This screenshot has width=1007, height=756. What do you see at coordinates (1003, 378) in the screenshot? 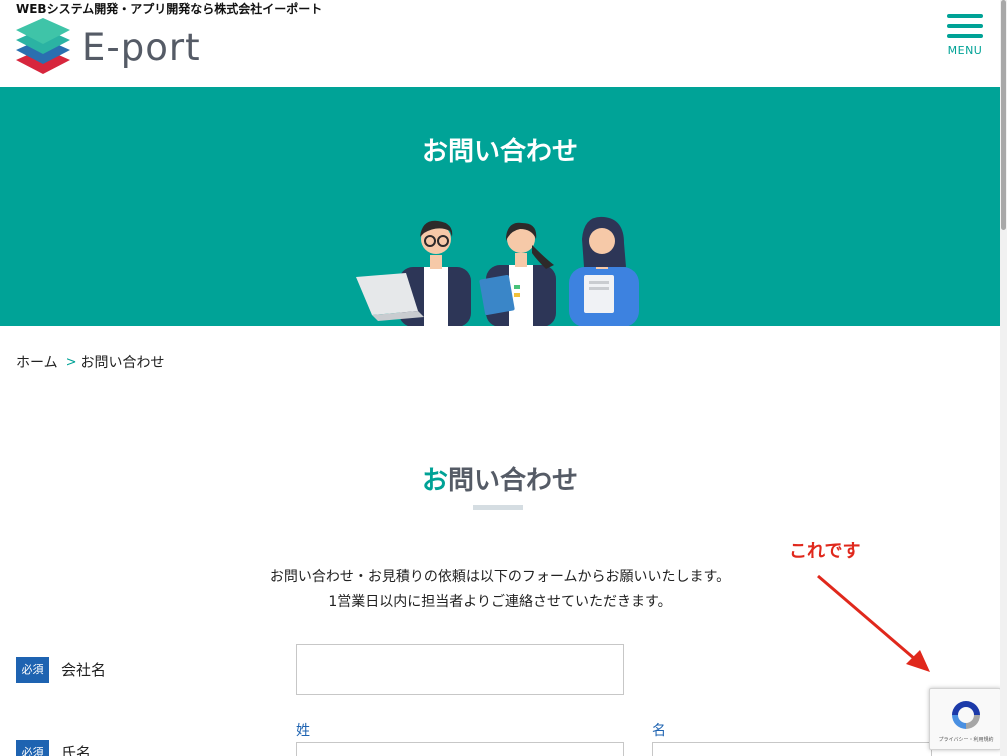
I see `page-scrollbar` at bounding box center [1003, 378].